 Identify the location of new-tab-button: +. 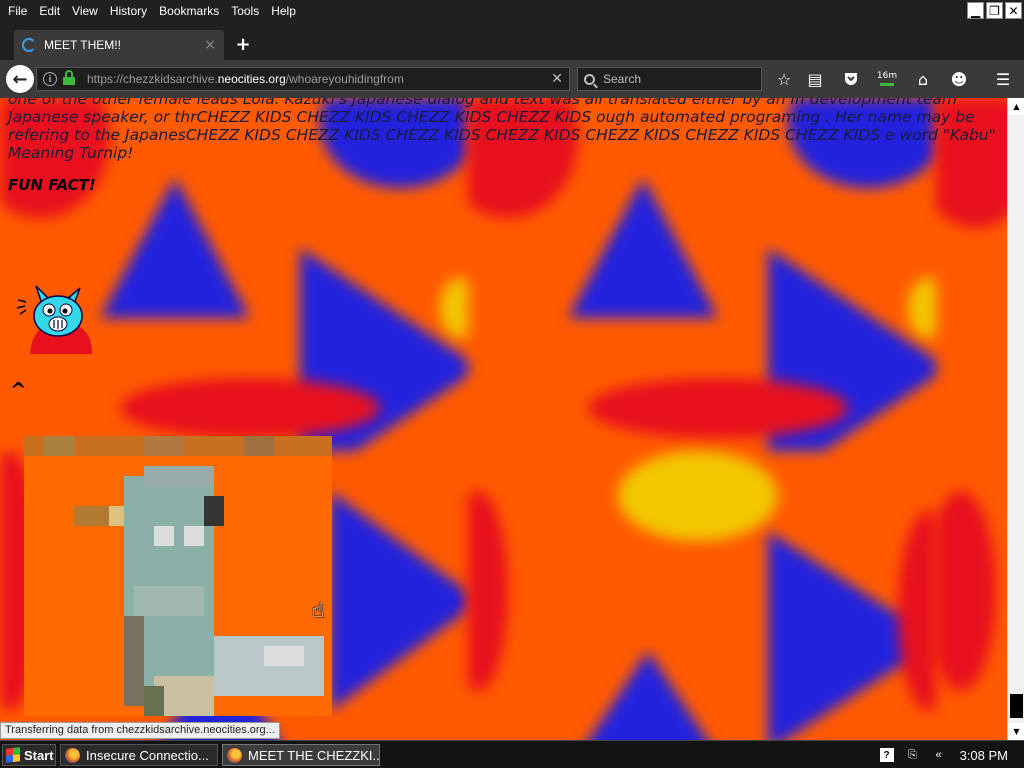
(243, 44).